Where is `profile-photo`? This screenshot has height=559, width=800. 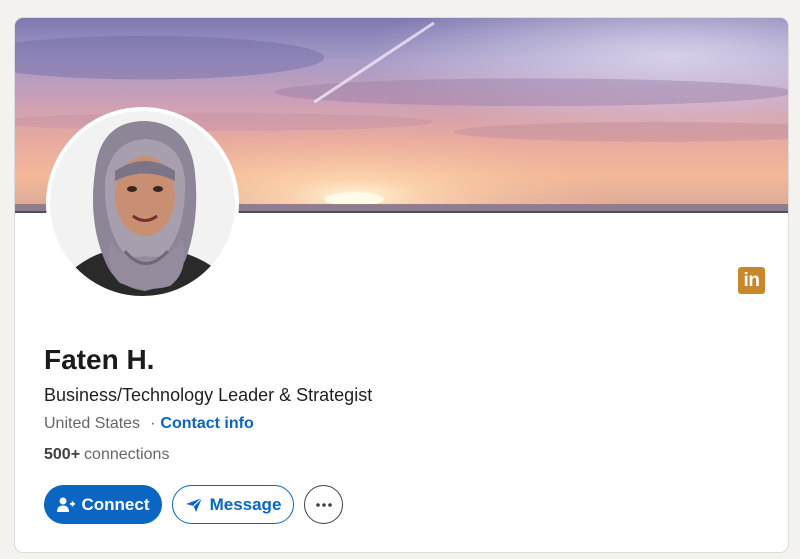
profile-photo is located at coordinates (142, 203).